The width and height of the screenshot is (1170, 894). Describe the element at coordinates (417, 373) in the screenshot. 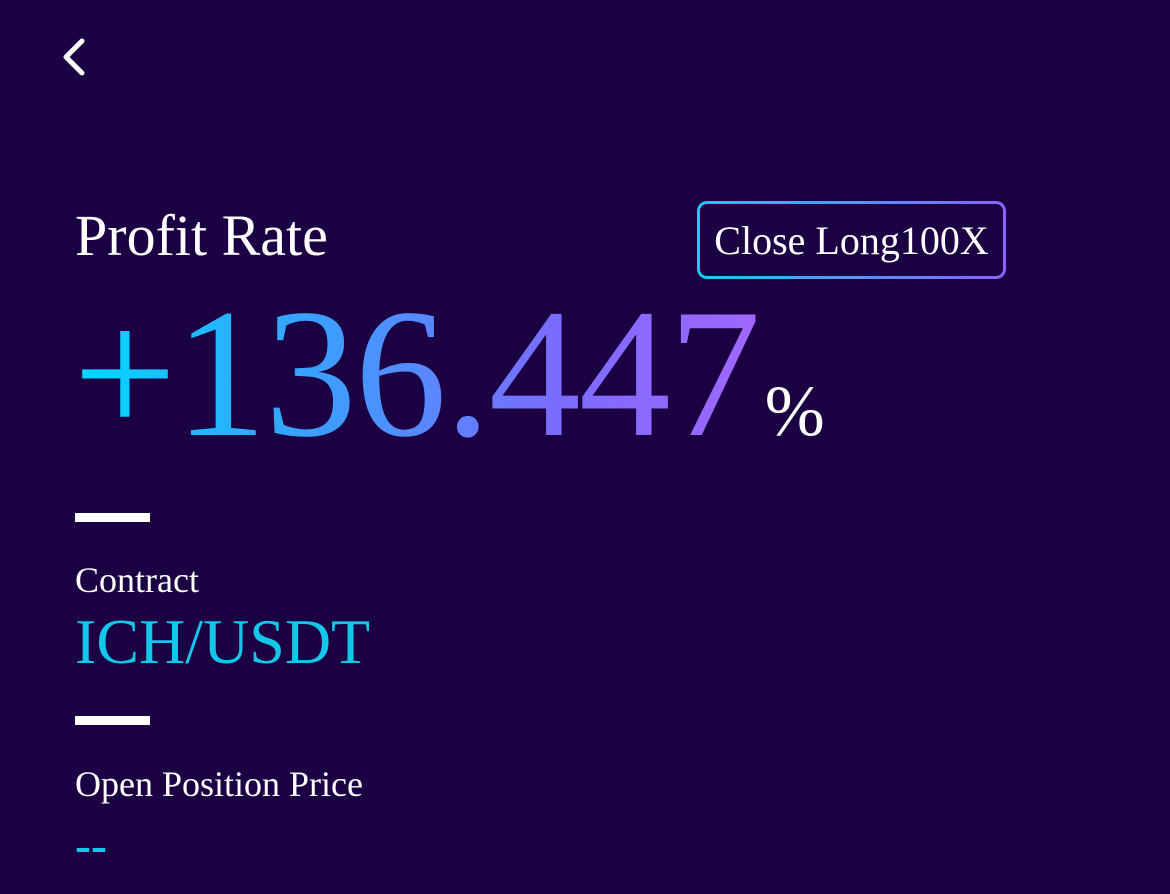

I see `profit-rate-value: +136.447` at that location.